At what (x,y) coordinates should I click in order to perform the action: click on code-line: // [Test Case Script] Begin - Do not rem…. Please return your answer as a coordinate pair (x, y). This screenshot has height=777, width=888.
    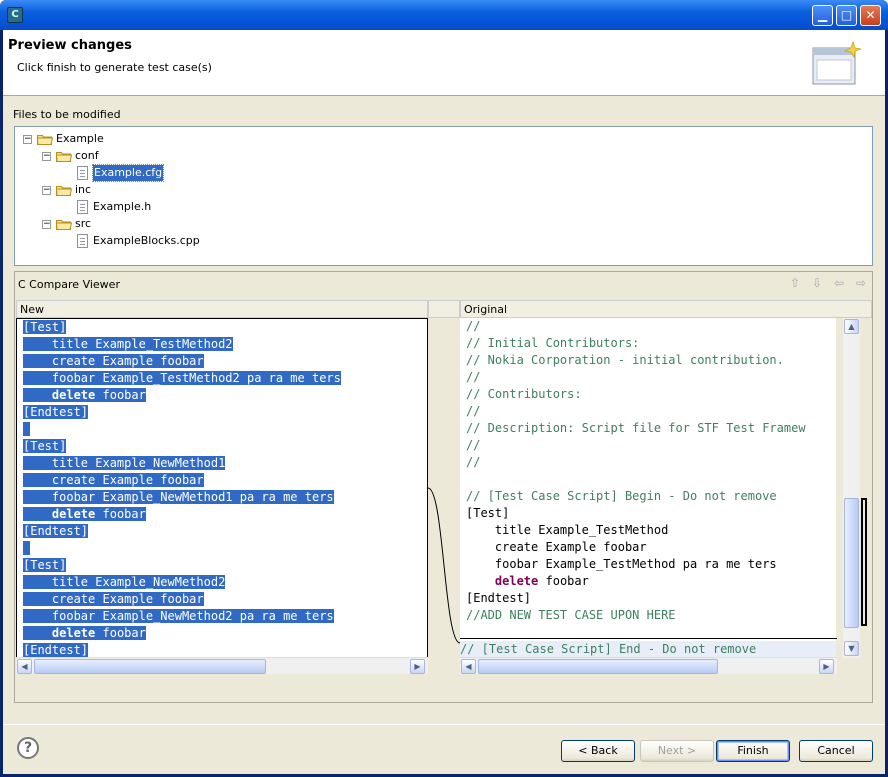
    Looking at the image, I should click on (621, 496).